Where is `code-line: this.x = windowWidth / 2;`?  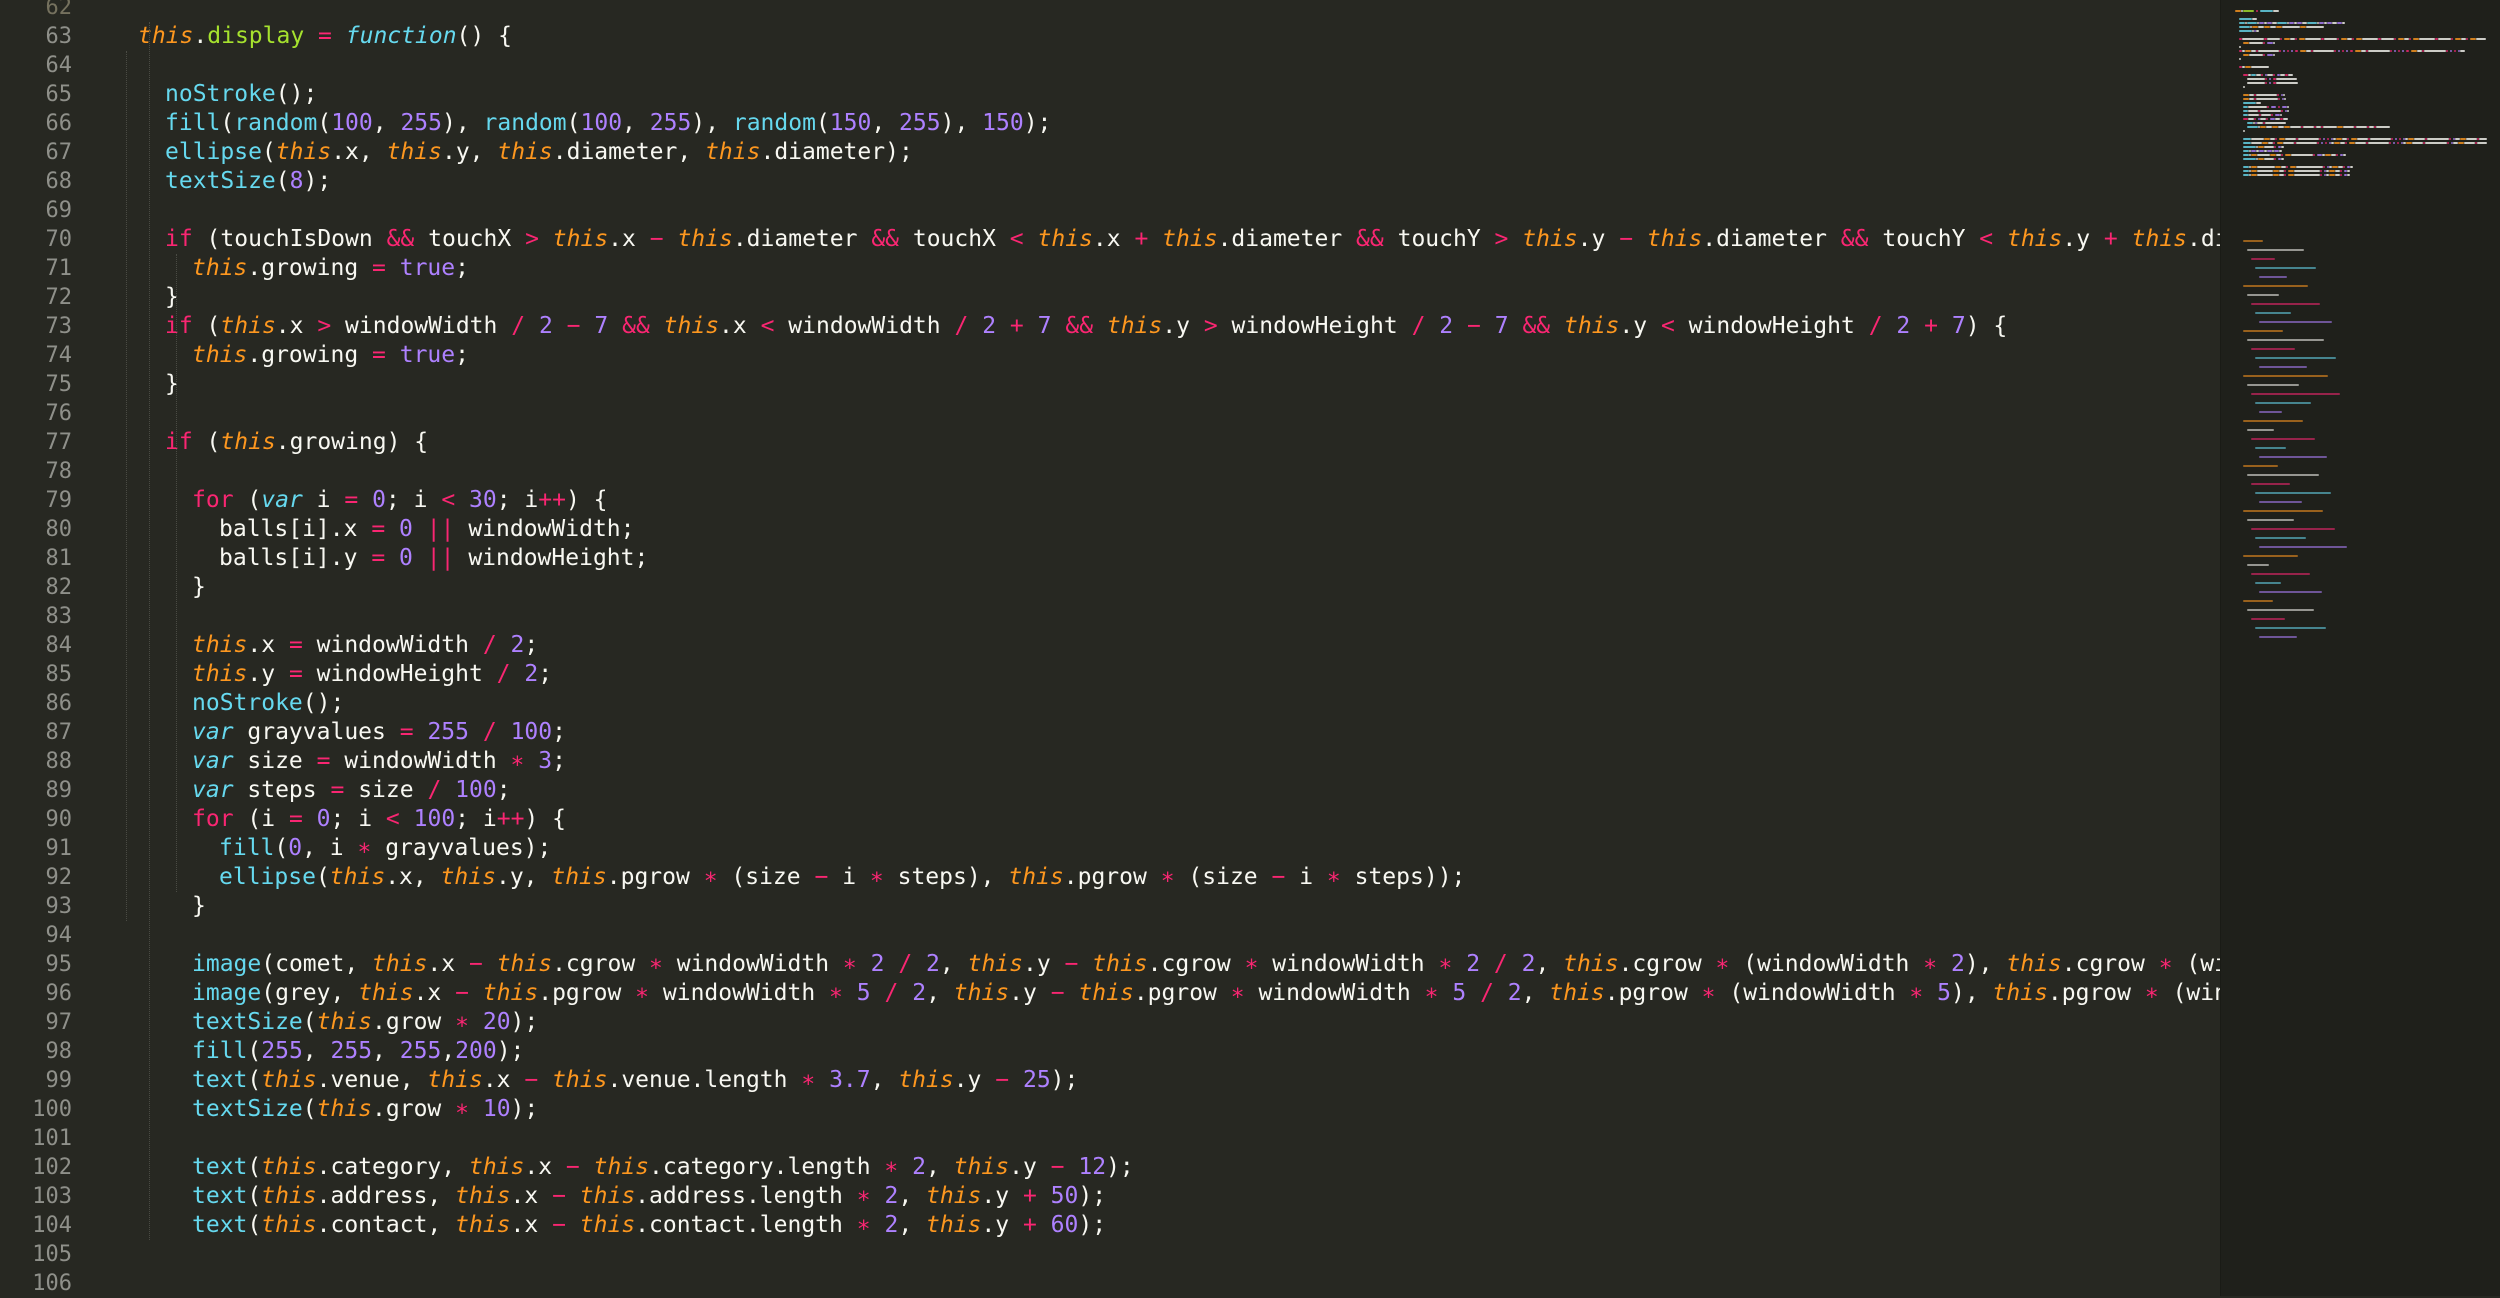 code-line: this.x = windowWidth / 2; is located at coordinates (365, 645).